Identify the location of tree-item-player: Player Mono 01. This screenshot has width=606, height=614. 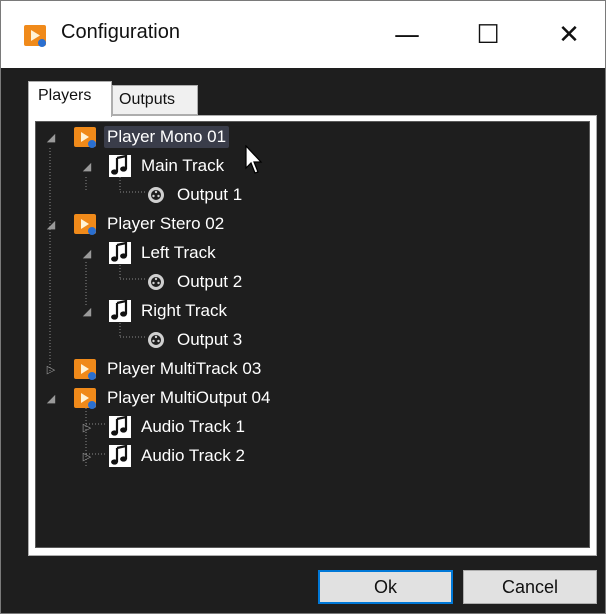
(152, 137).